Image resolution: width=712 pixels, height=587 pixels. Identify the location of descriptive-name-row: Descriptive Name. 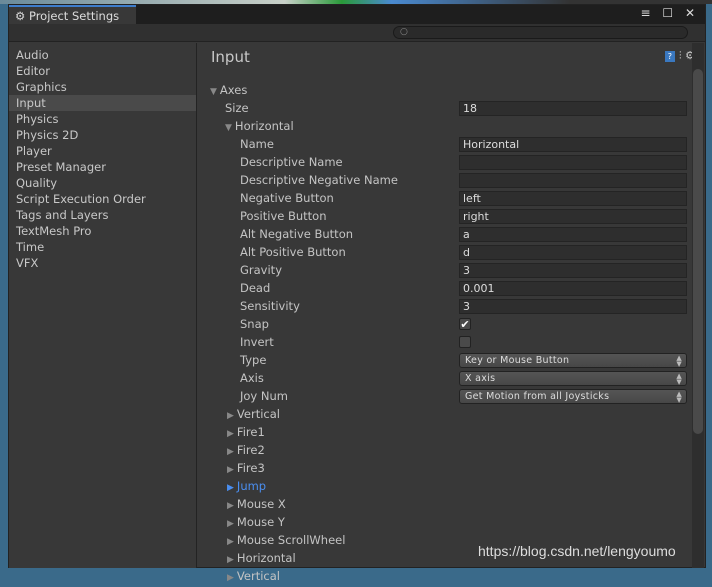
(451, 162).